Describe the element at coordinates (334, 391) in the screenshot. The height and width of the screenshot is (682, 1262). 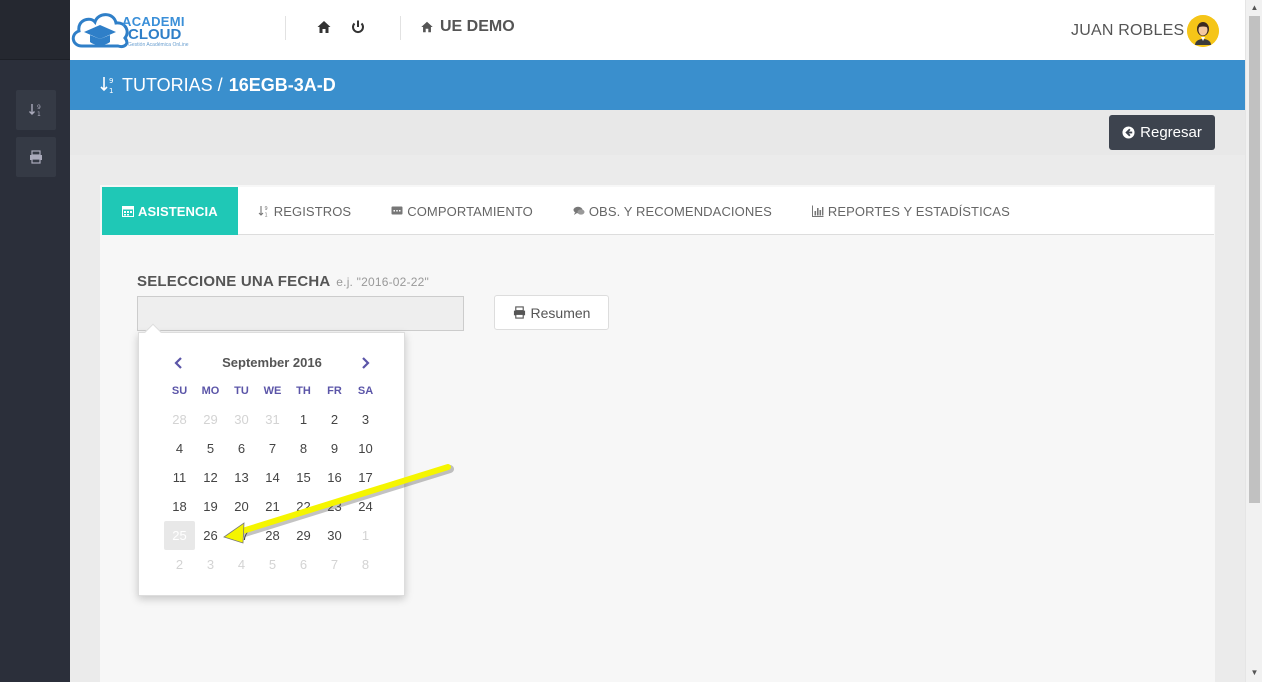
I see `weekday-label: FR` at that location.